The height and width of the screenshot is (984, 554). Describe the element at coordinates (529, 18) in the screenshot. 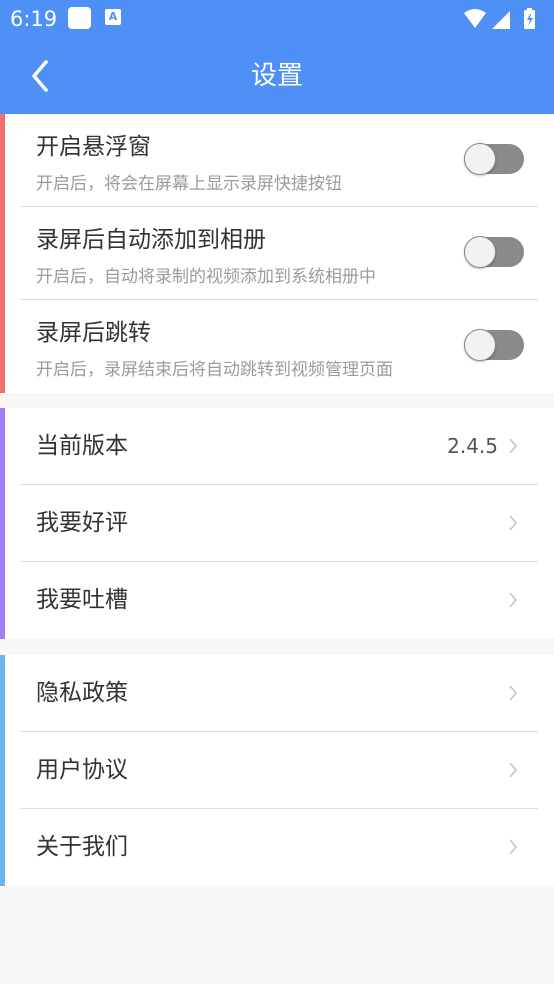

I see `battery-icon` at that location.